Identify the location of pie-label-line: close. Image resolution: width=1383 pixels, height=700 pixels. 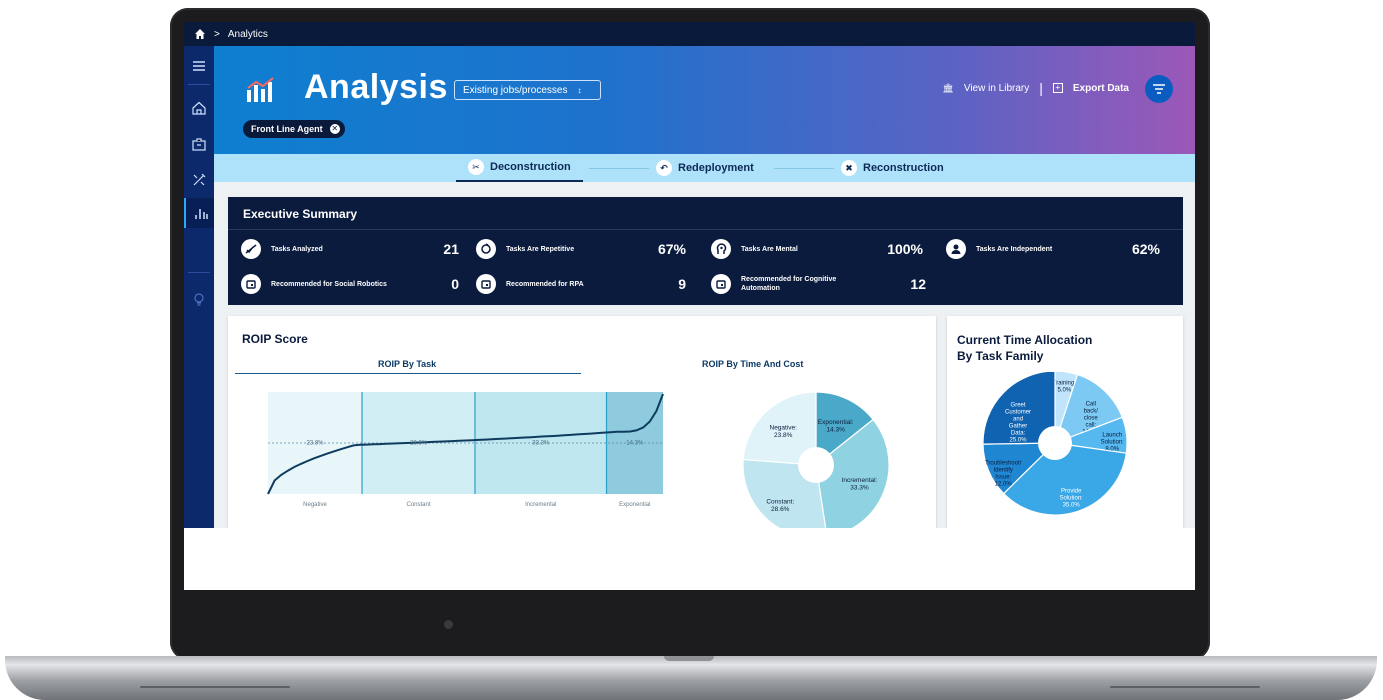
(1091, 418).